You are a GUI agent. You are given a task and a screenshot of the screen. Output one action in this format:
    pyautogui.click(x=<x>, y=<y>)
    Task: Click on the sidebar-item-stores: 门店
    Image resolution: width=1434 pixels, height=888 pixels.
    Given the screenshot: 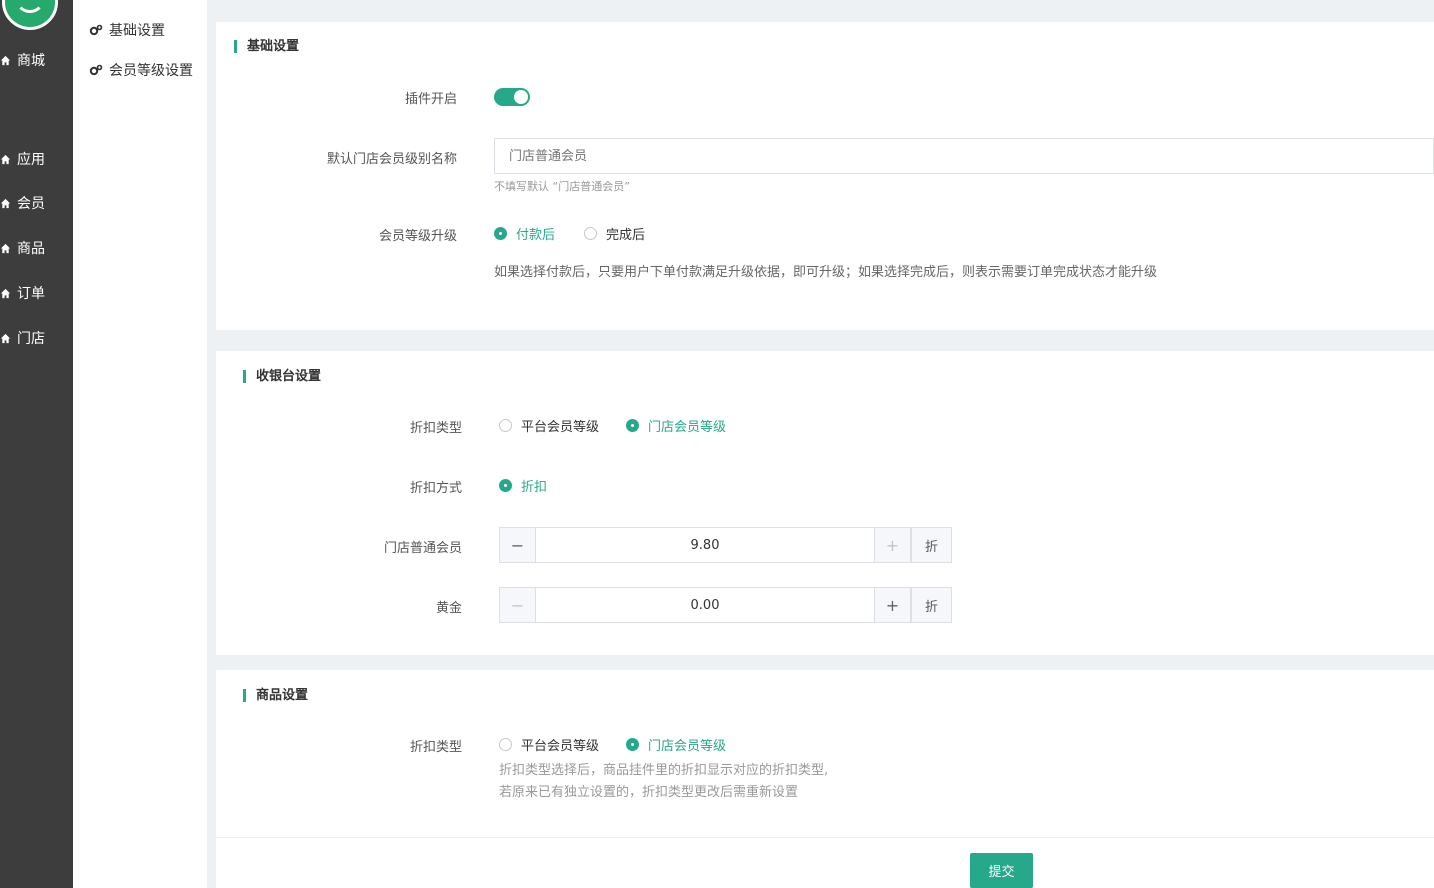 What is the action you would take?
    pyautogui.click(x=22, y=338)
    